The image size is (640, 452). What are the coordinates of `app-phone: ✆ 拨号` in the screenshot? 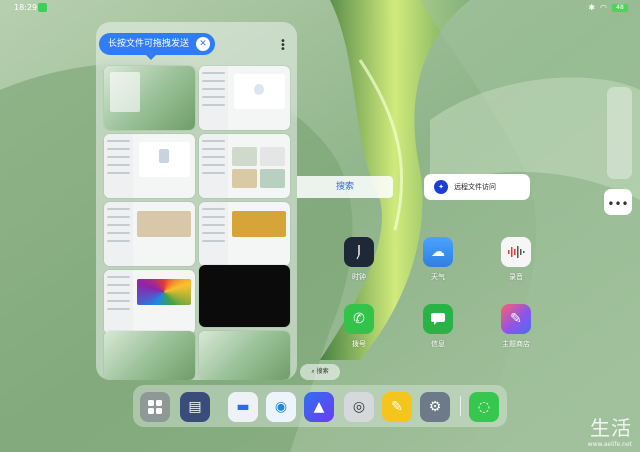 It's located at (359, 326).